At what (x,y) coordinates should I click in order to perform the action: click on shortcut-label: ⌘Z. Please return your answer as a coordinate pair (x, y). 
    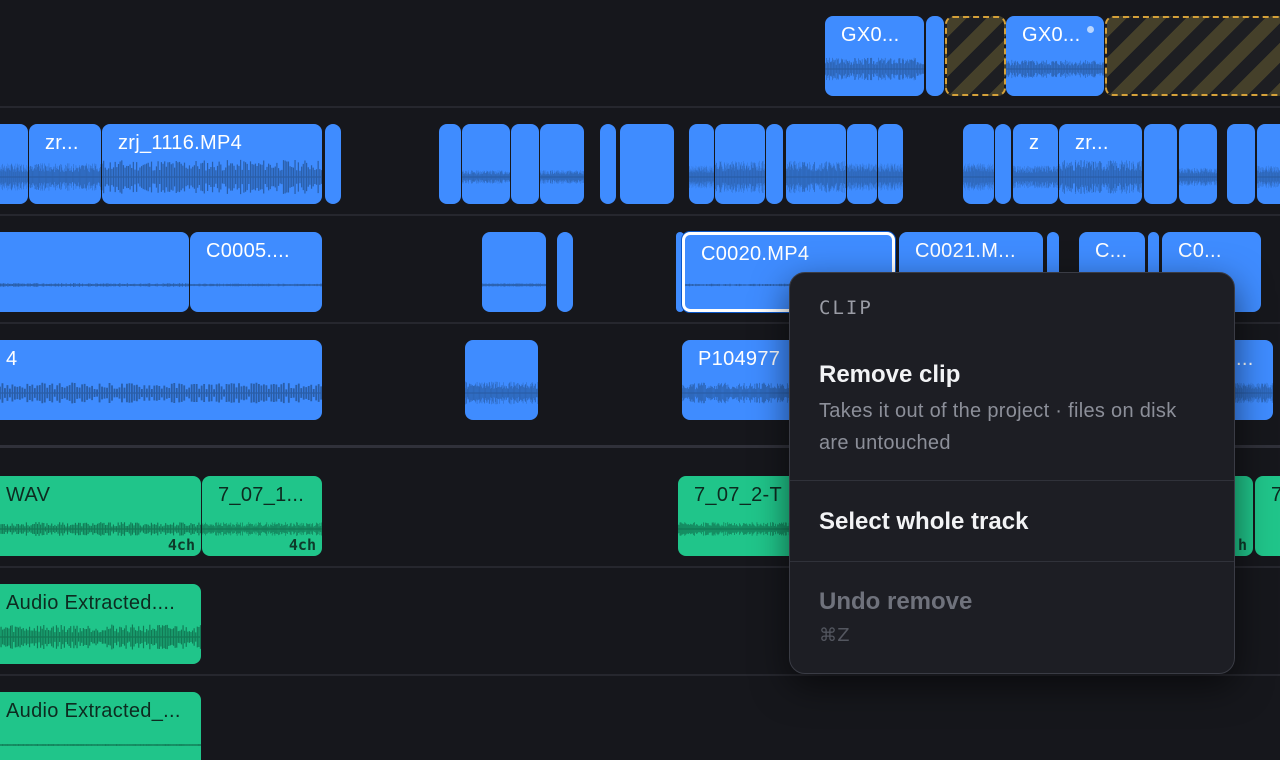
    Looking at the image, I should click on (834, 635).